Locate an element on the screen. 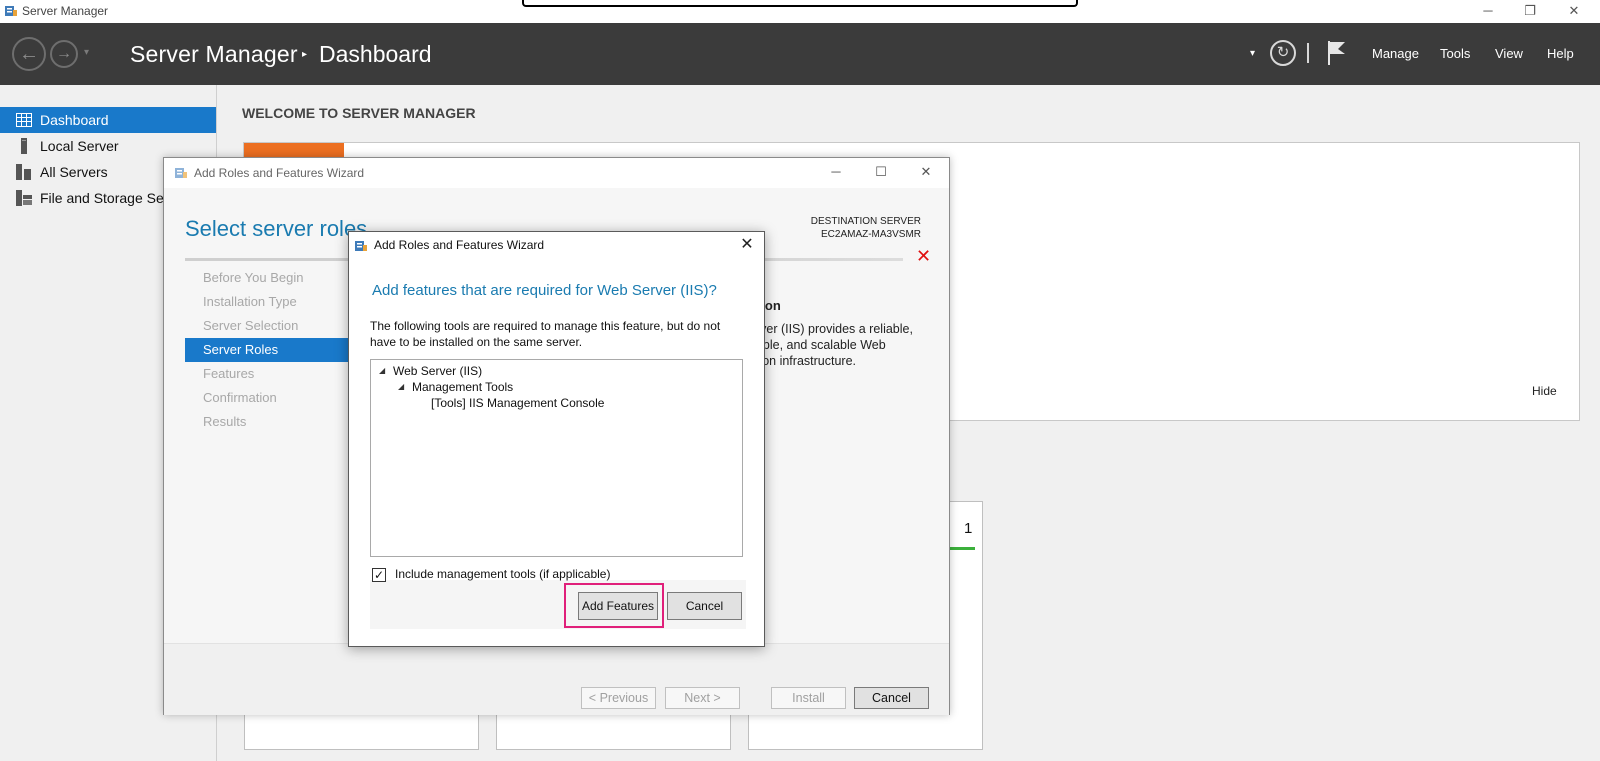  description-line: ation infrastructure. is located at coordinates (802, 361).